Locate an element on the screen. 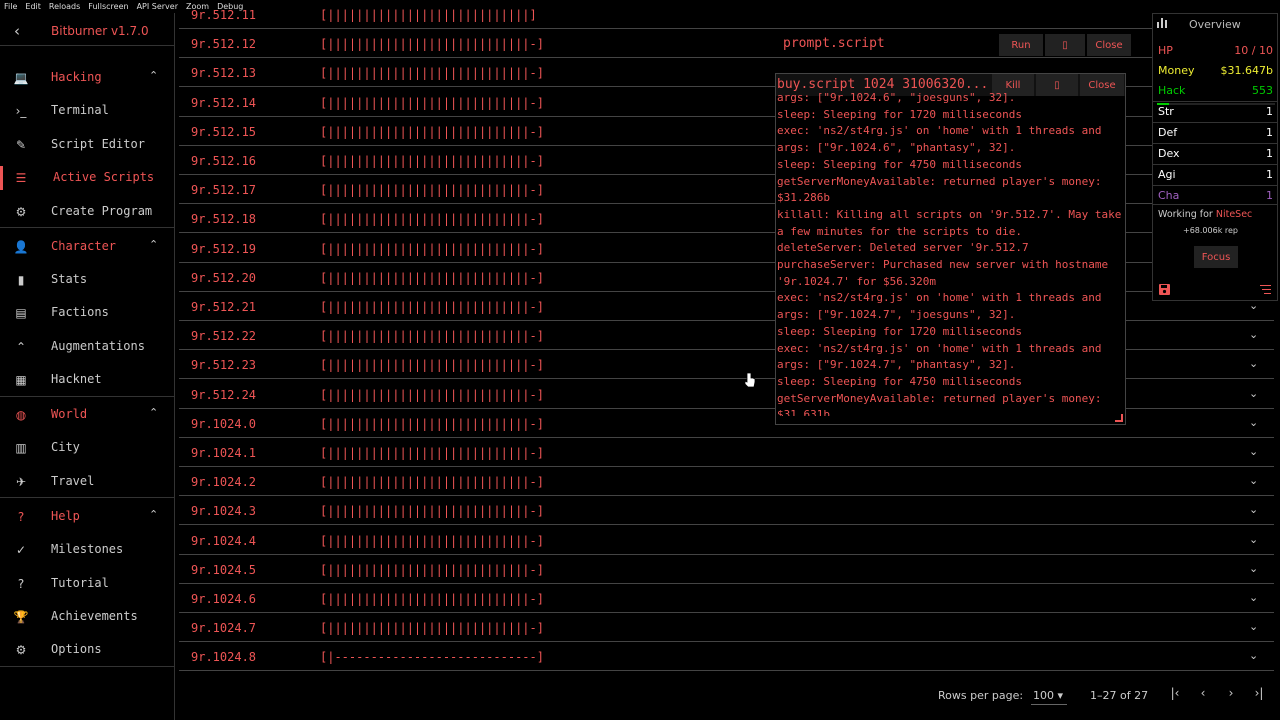 The height and width of the screenshot is (720, 1280). app-title: Bitburner v1.7.0 is located at coordinates (100, 31).